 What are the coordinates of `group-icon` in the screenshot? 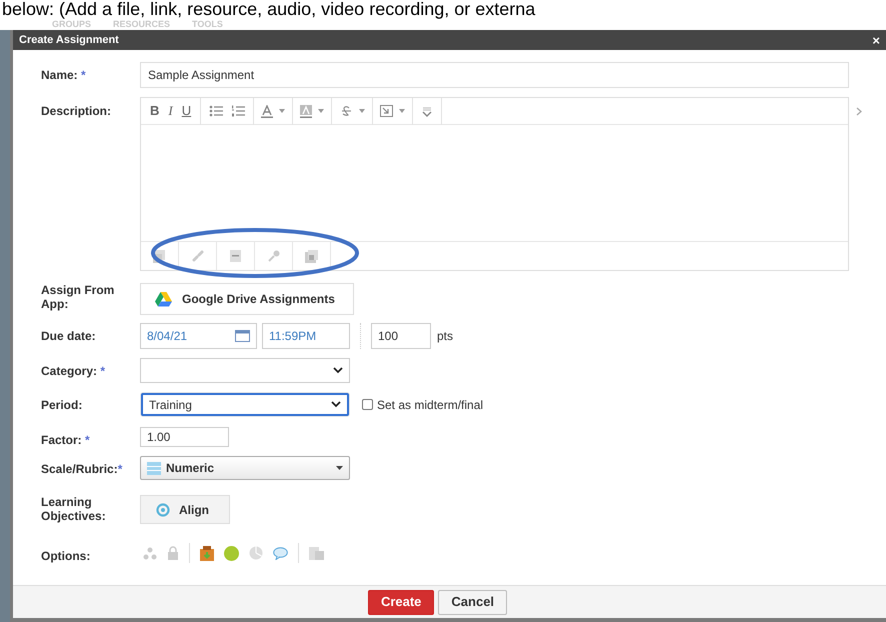 It's located at (150, 553).